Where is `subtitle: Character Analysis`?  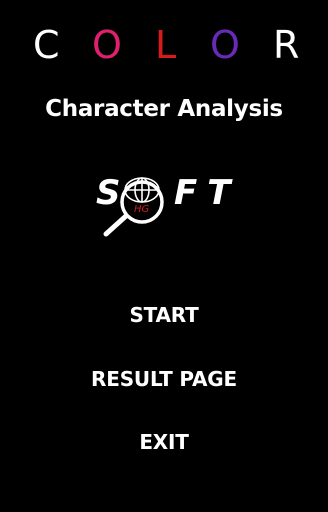 subtitle: Character Analysis is located at coordinates (164, 109).